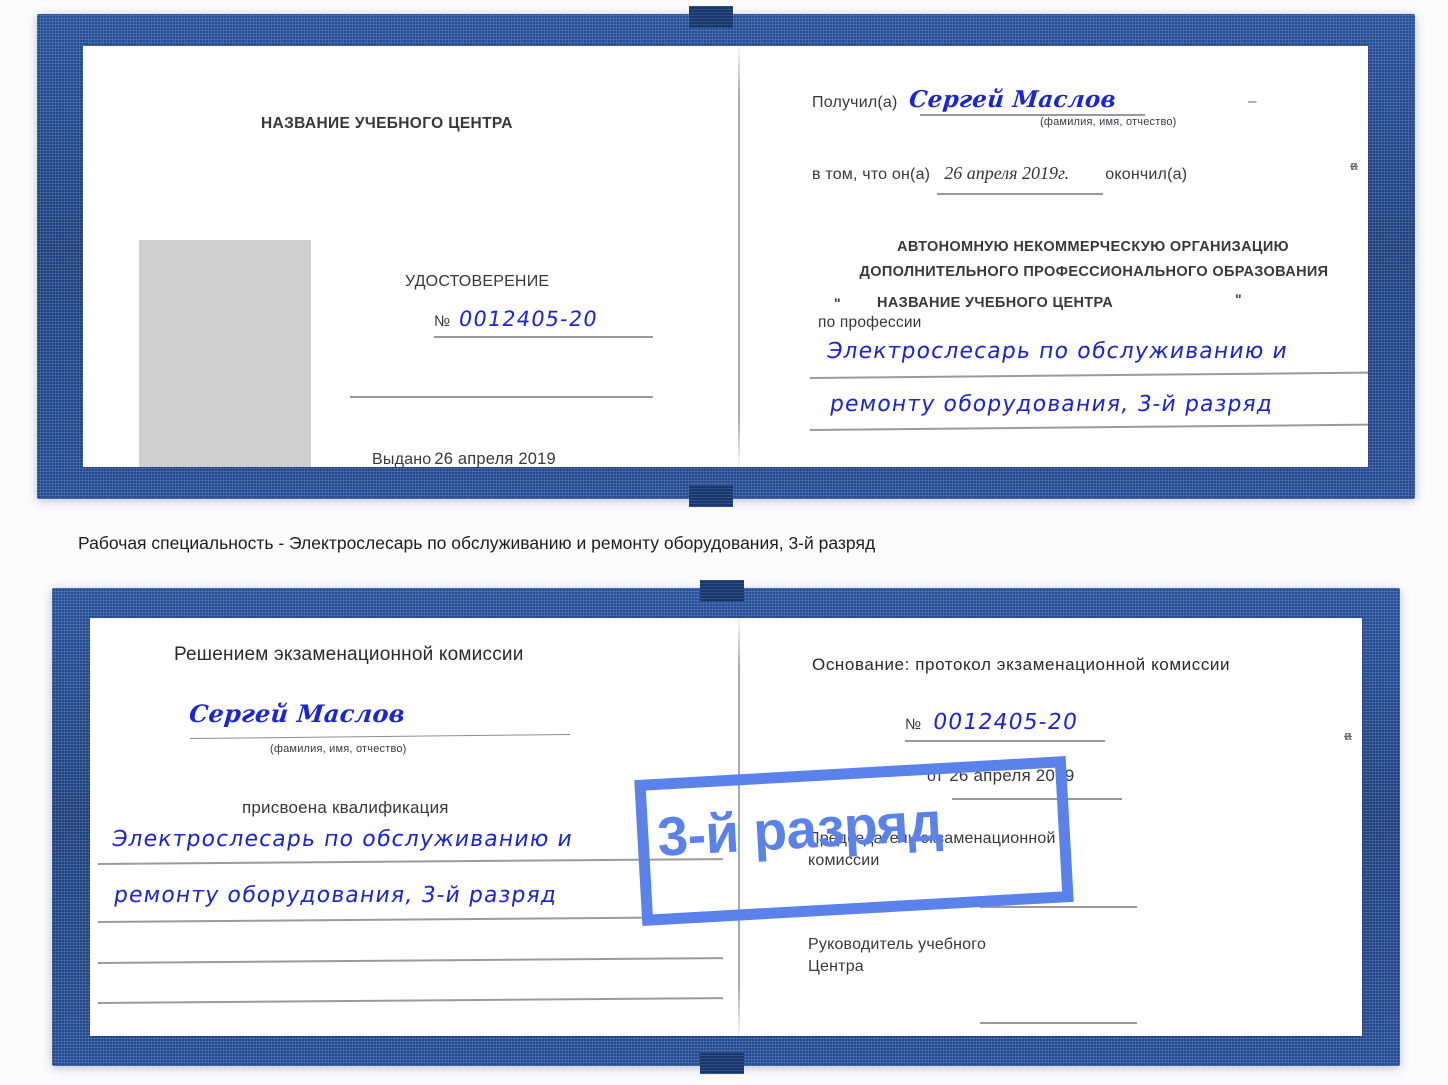  I want to click on protocol-date-value: 26 апреля 2019, so click(1012, 775).